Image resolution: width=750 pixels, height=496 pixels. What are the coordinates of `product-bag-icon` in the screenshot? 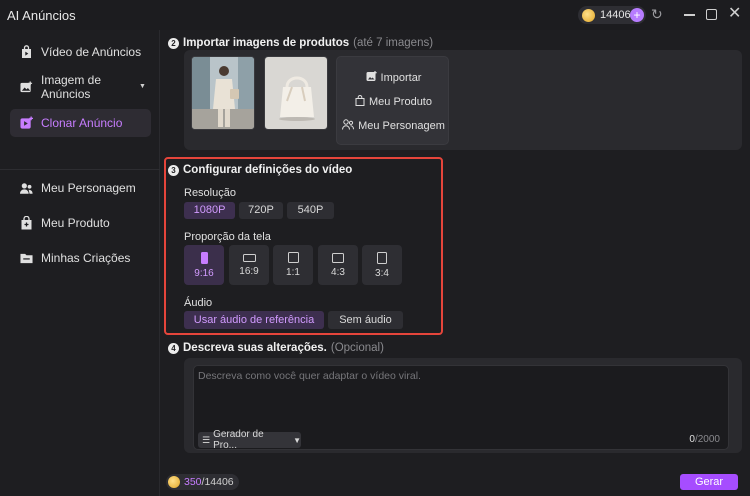 It's located at (26, 223).